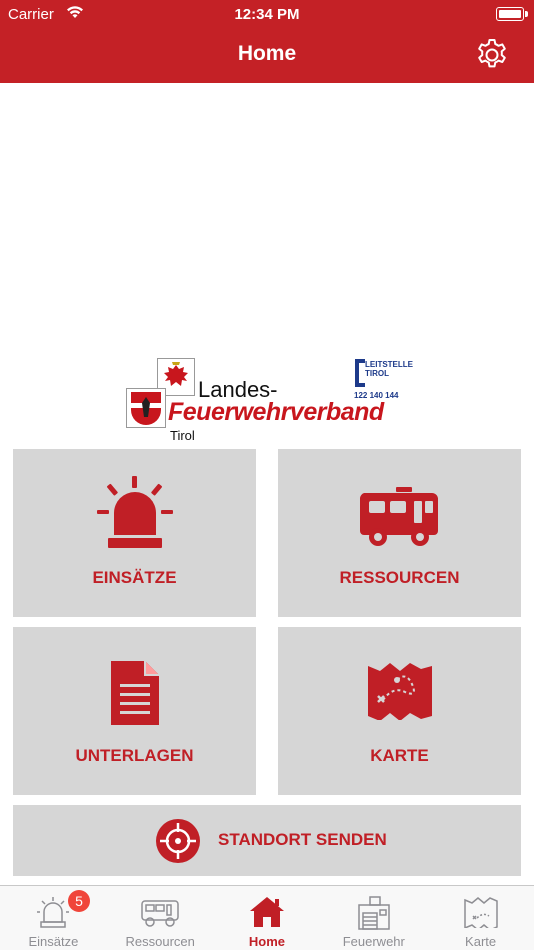 The image size is (534, 950). Describe the element at coordinates (373, 941) in the screenshot. I see `tab-feuerwehr-label: Feuerwehr` at that location.